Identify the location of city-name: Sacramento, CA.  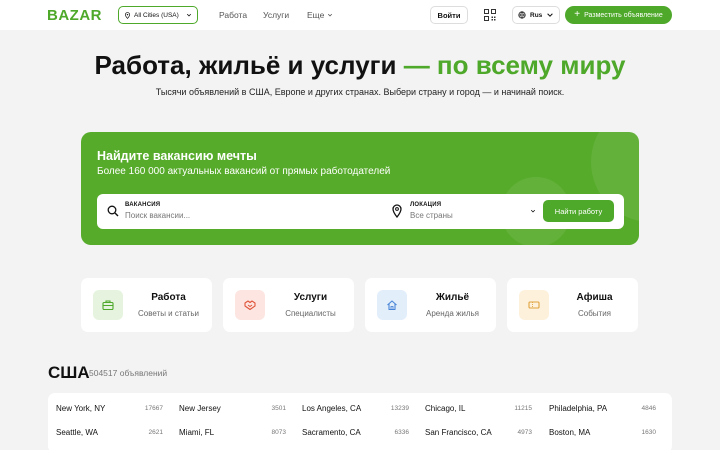
(331, 432).